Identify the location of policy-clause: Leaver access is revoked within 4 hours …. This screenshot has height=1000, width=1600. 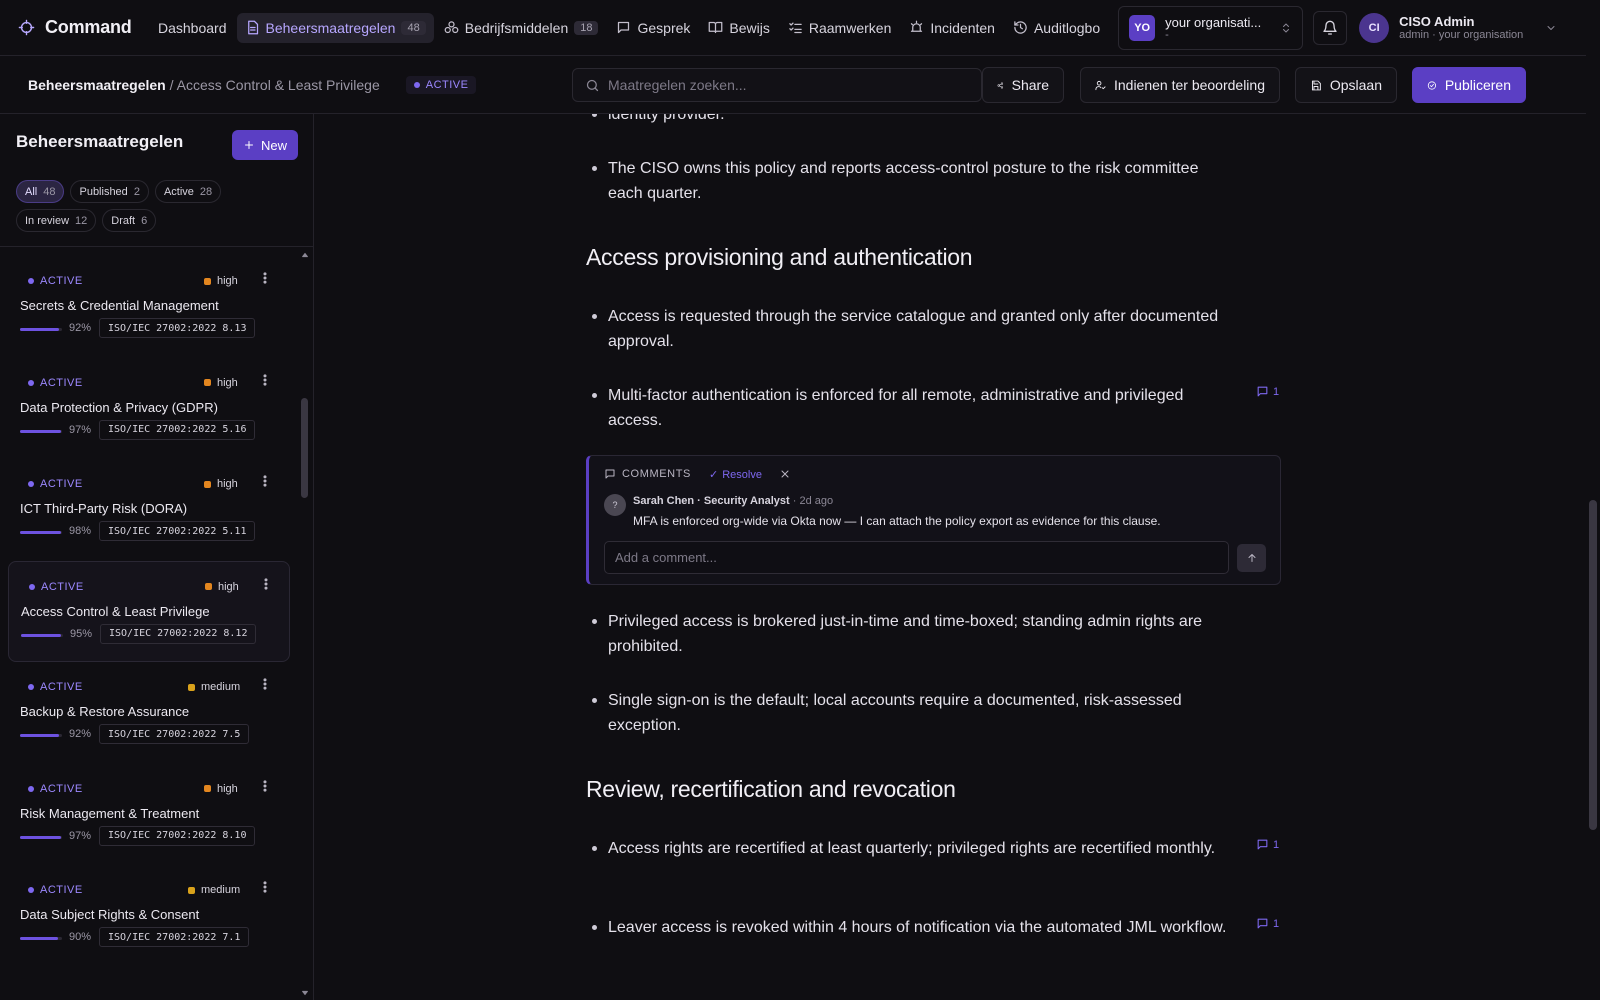
(911, 927).